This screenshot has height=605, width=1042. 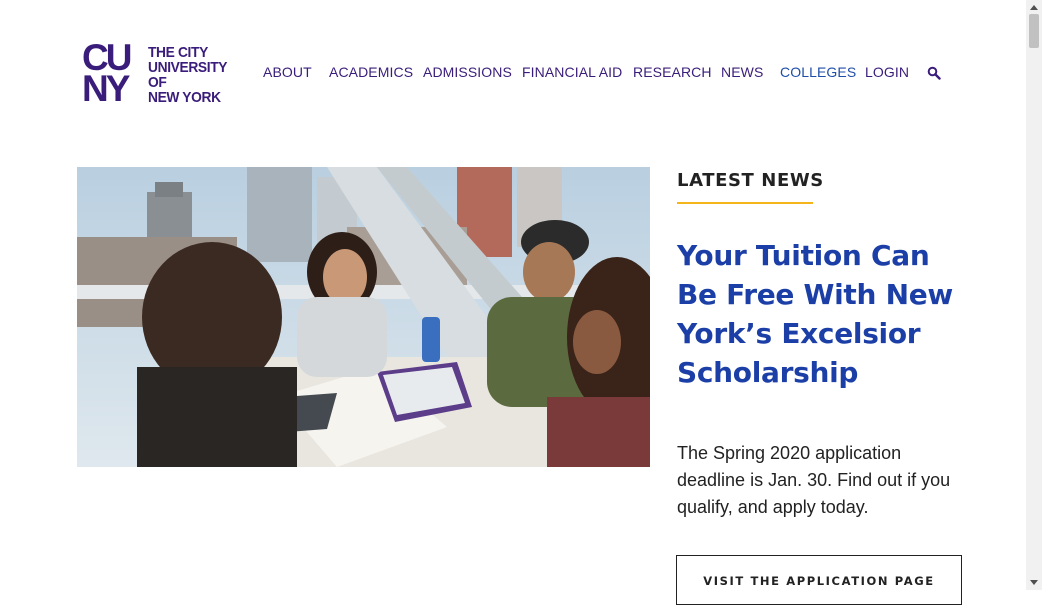 I want to click on cuny-logo: CU NY THE CITY UNIVERSITY OF NEW YORK, so click(x=157, y=74).